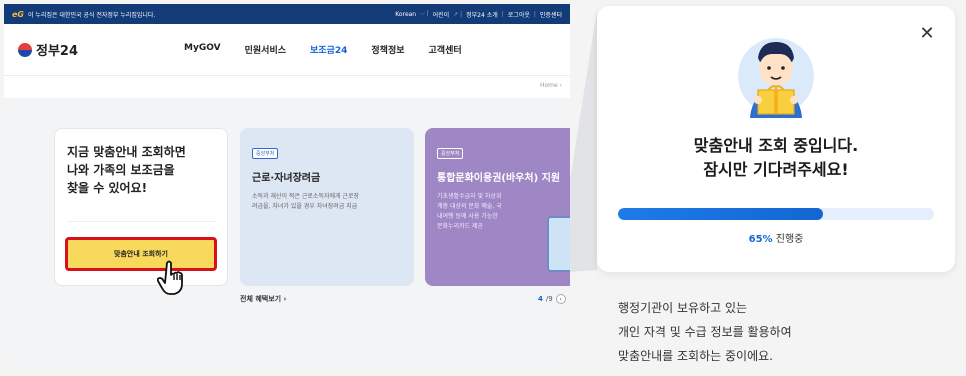 The height and width of the screenshot is (376, 966). What do you see at coordinates (387, 49) in the screenshot?
I see `nav-policy: 정책정보` at bounding box center [387, 49].